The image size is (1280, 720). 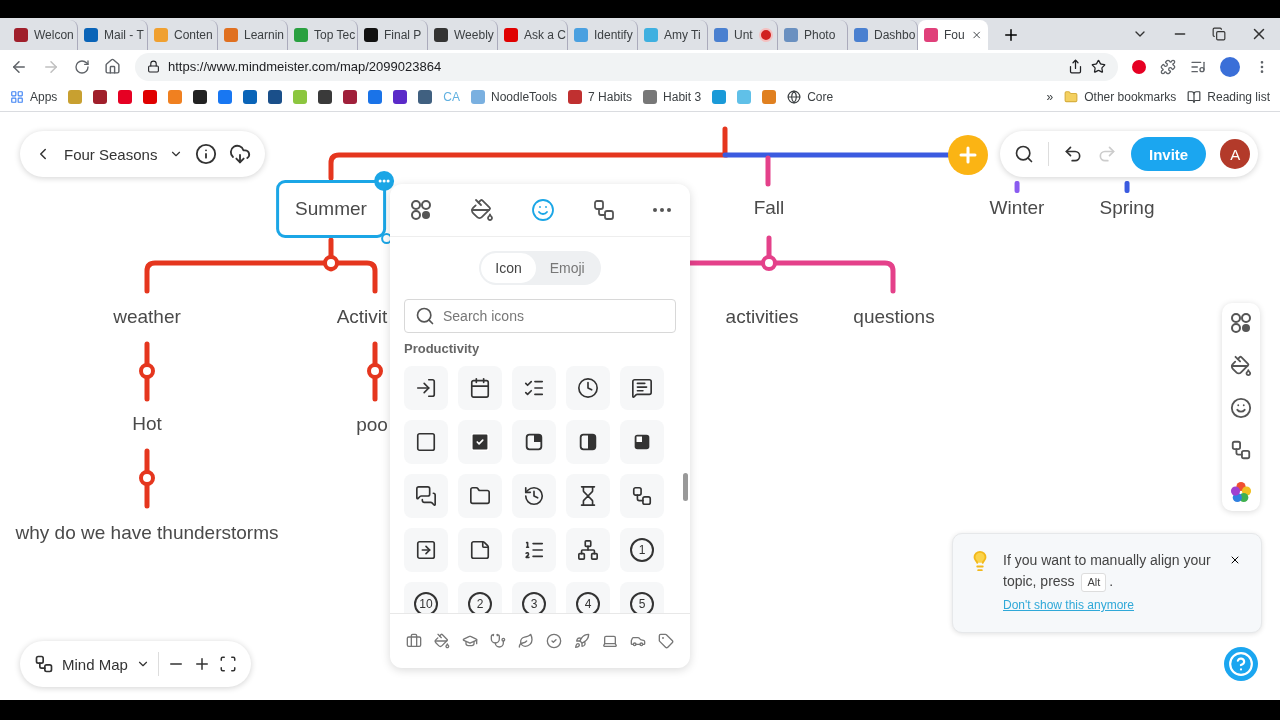 I want to click on topic-label: poo, so click(x=372, y=425).